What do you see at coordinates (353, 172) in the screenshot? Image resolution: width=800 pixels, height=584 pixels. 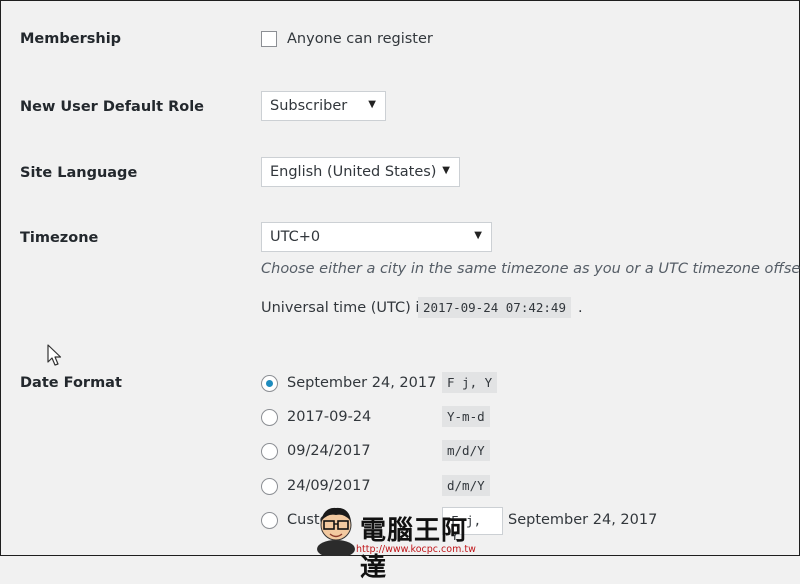 I see `site-language-value: English (United States)` at bounding box center [353, 172].